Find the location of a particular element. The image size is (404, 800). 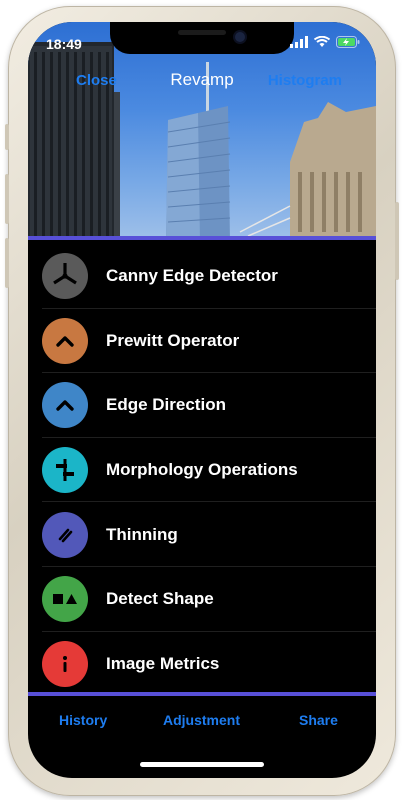

info-icon is located at coordinates (65, 663).